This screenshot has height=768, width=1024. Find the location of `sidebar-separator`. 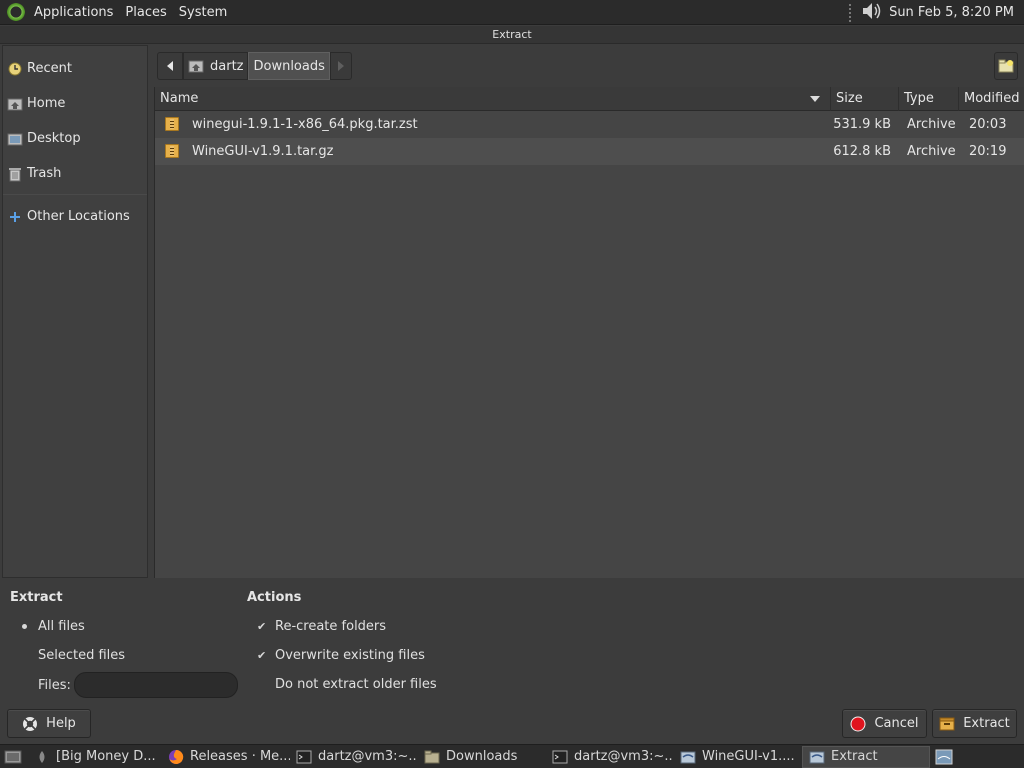

sidebar-separator is located at coordinates (75, 194).